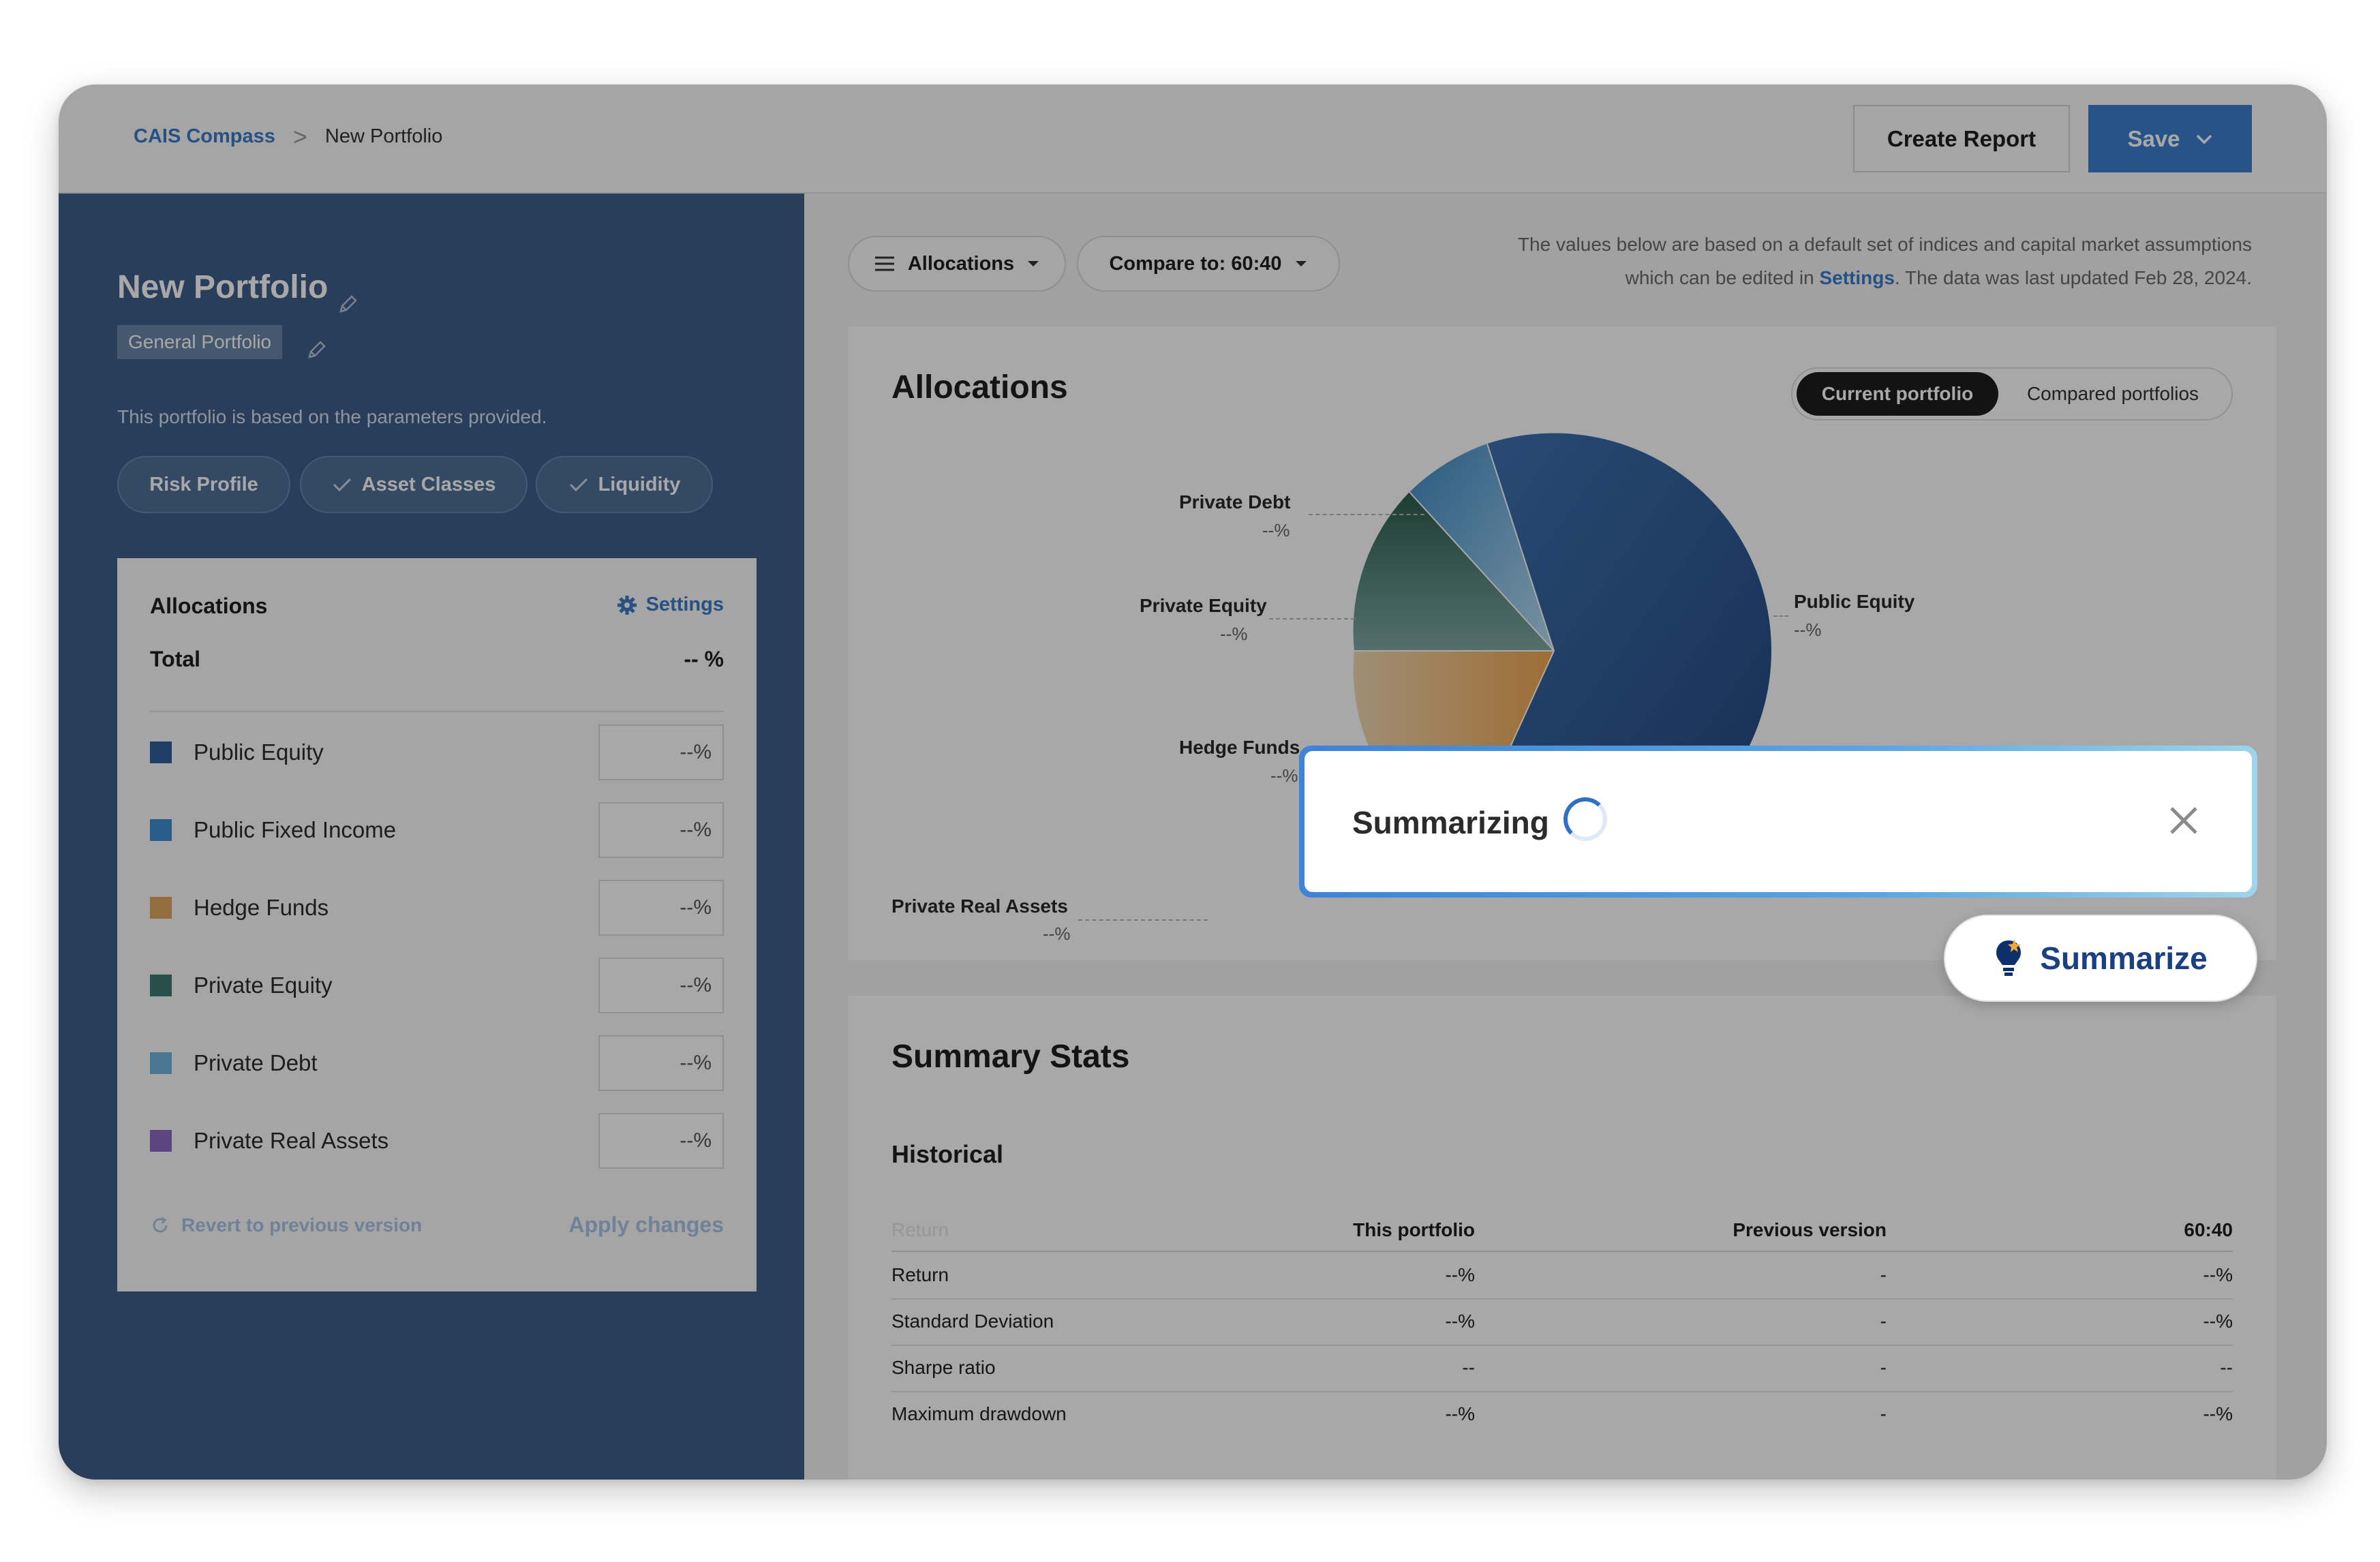  Describe the element at coordinates (920, 1274) in the screenshot. I see `row-label: Return` at that location.